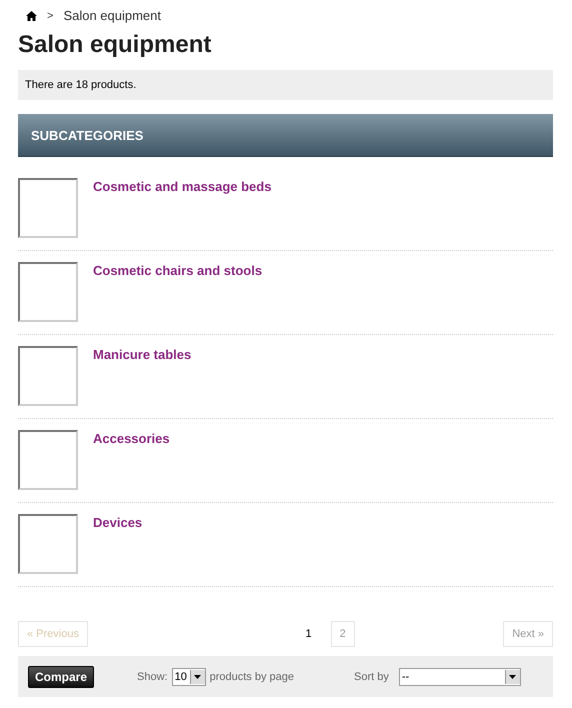 This screenshot has height=708, width=572. I want to click on home-icon, so click(31, 15).